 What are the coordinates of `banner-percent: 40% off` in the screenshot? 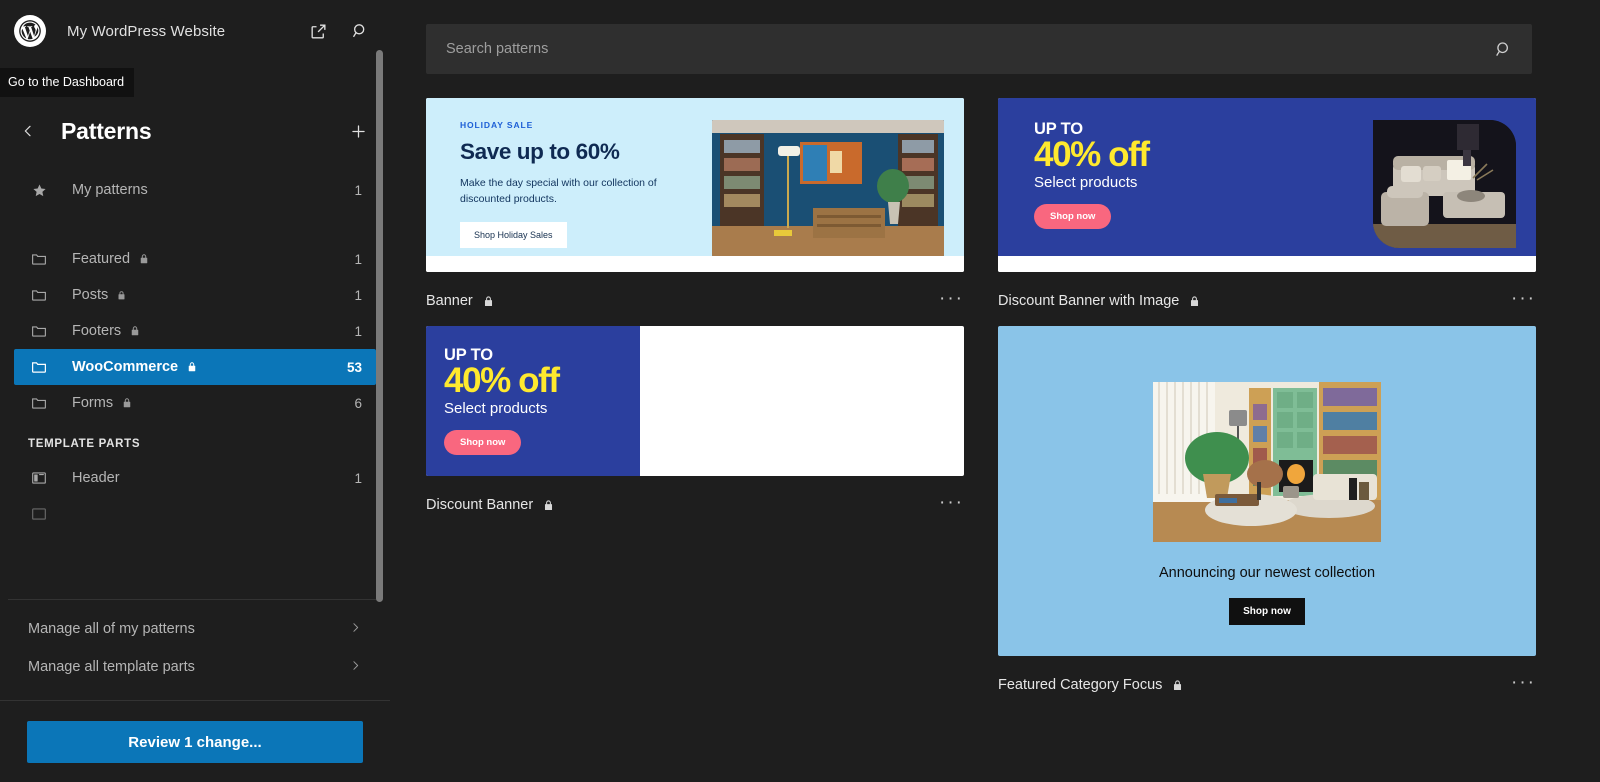 It's located at (502, 380).